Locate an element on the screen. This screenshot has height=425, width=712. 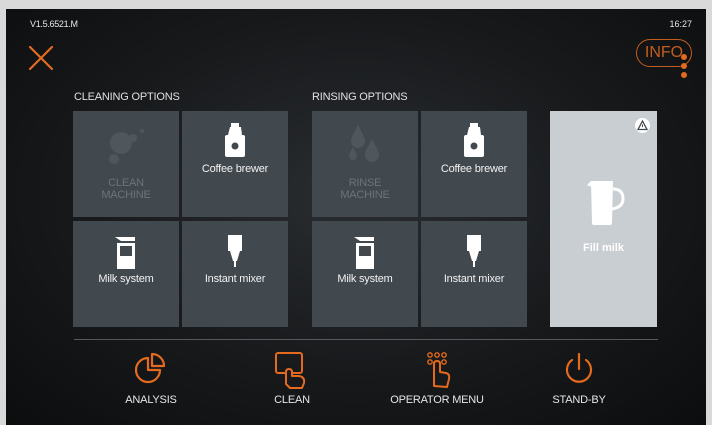
operator-menu-button: OPERATOR MENU is located at coordinates (437, 378).